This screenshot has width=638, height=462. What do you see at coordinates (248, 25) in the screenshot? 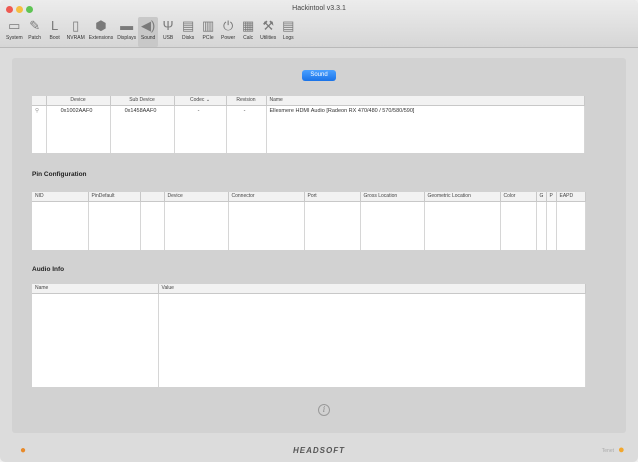
I see `calculator-icon: ▦` at bounding box center [248, 25].